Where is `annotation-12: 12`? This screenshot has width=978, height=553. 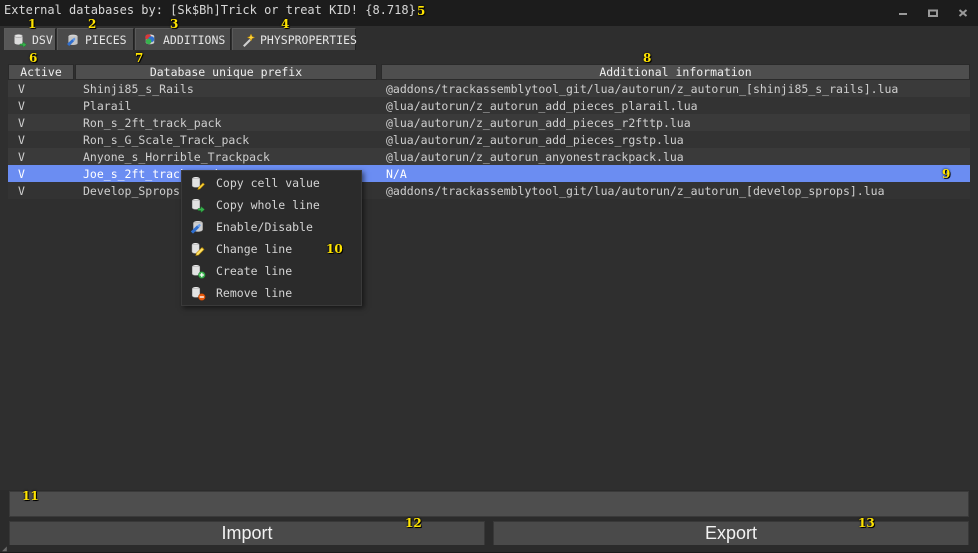 annotation-12: 12 is located at coordinates (413, 523).